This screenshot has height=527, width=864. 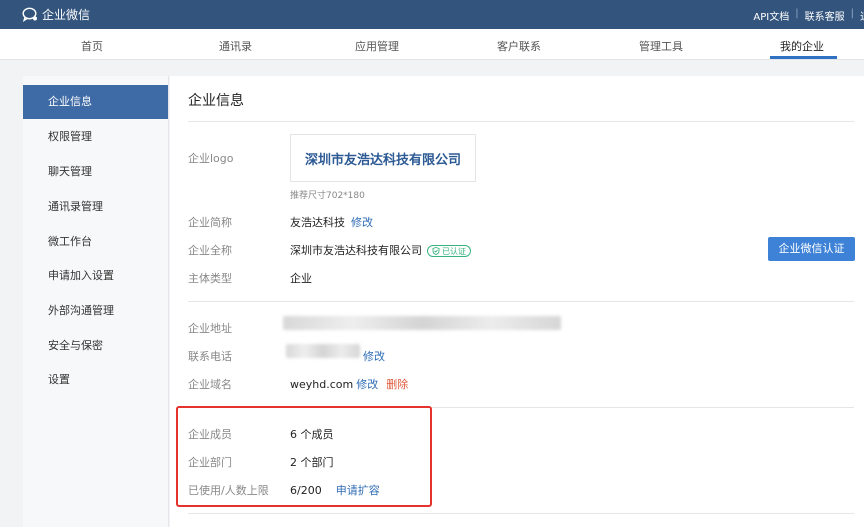 I want to click on enterprise-logo: 深圳市友浩达科技有限公司, so click(x=383, y=158).